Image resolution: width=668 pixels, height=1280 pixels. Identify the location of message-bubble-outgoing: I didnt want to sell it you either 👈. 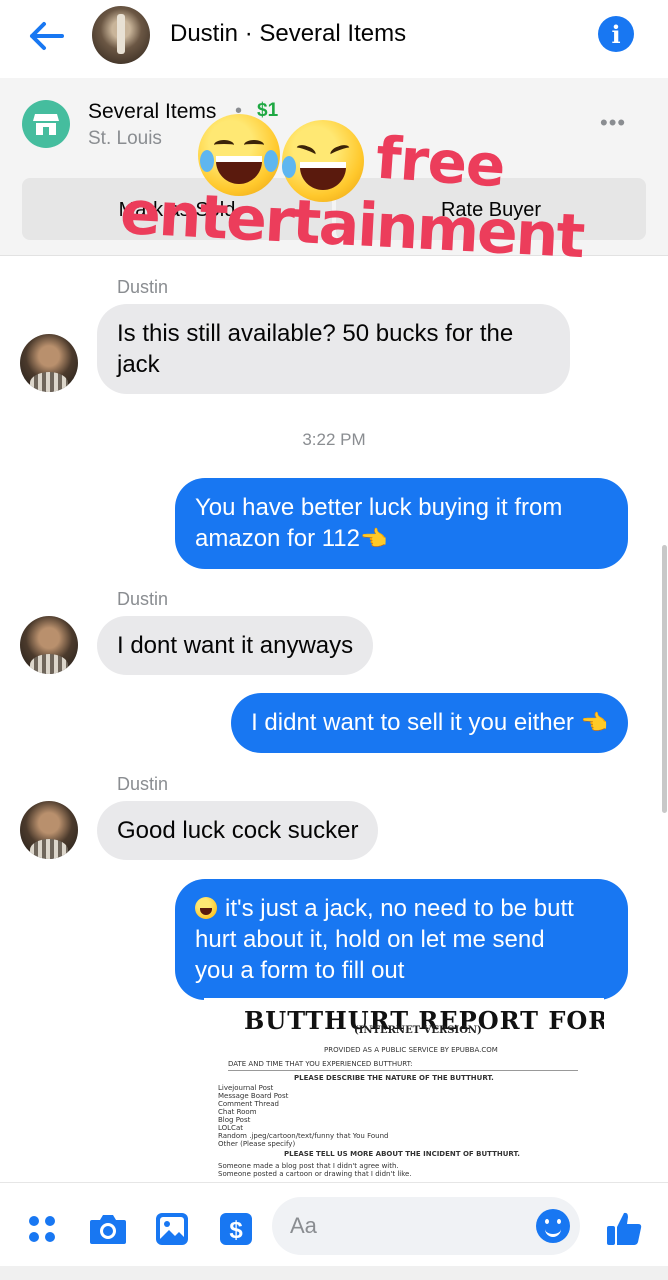
(429, 723).